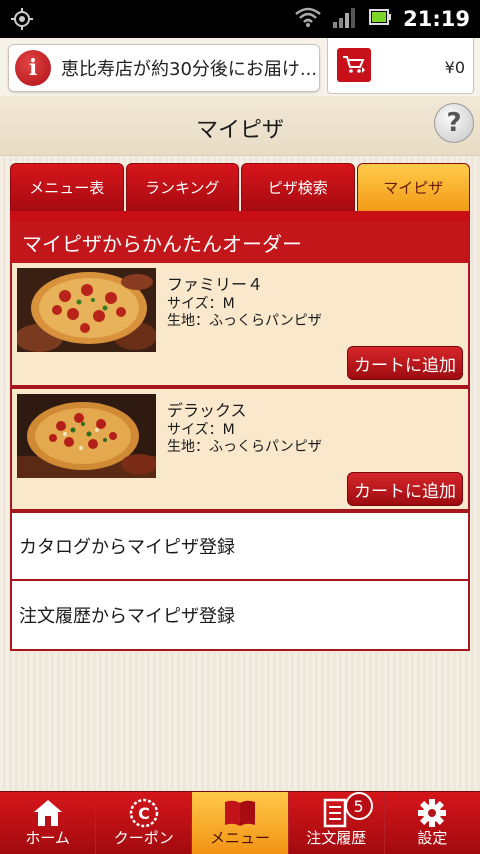 Image resolution: width=480 pixels, height=854 pixels. I want to click on nav-label: ホーム, so click(47, 838).